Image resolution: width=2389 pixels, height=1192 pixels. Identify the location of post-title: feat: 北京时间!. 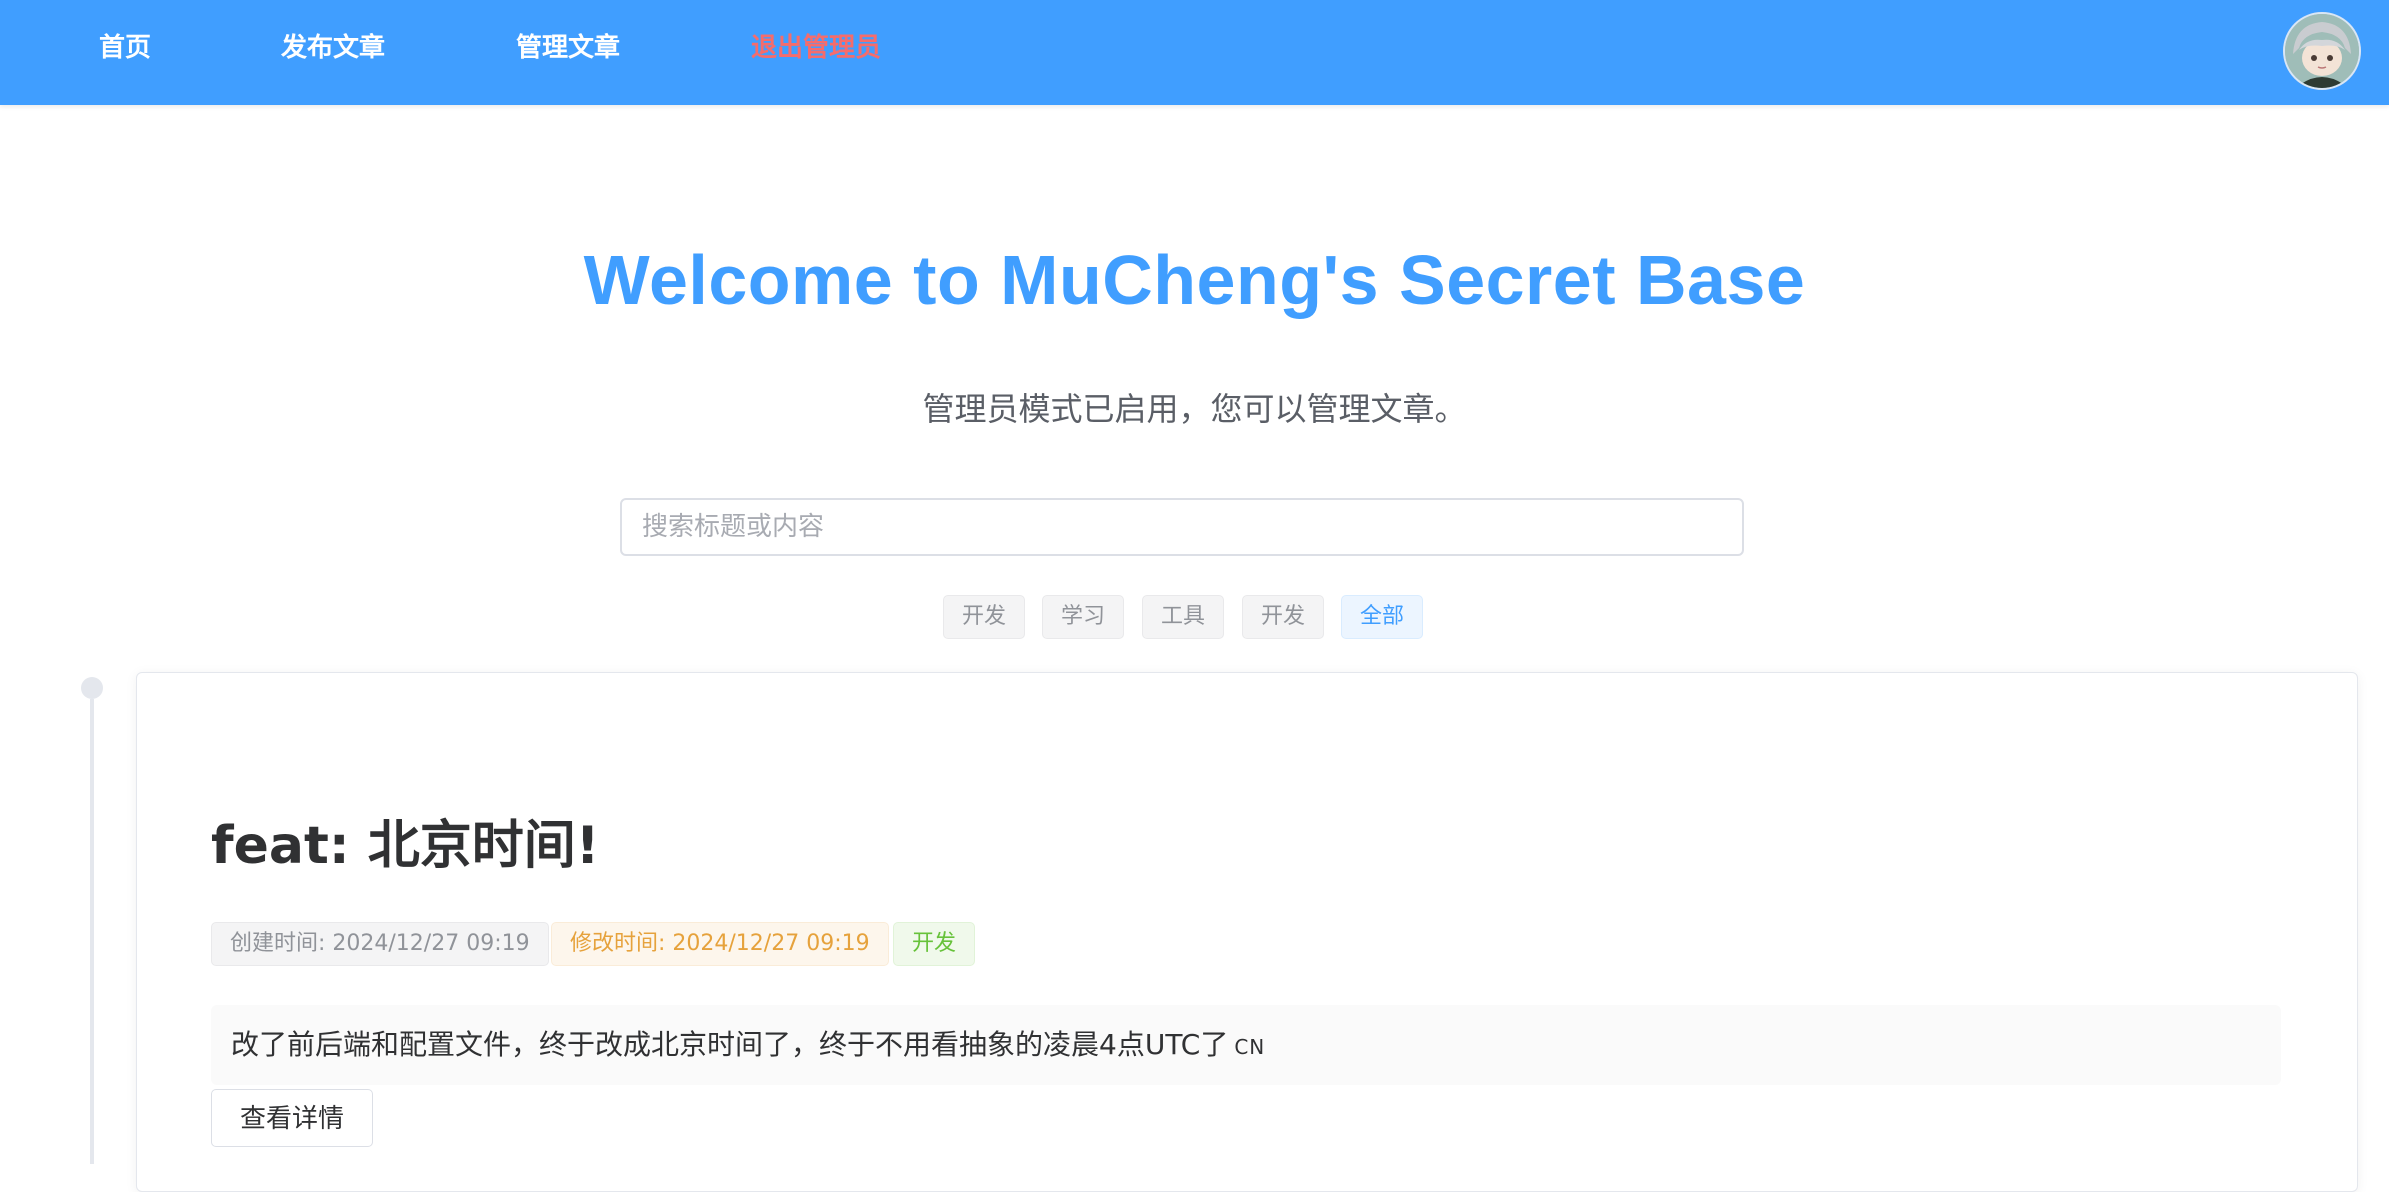
(405, 846).